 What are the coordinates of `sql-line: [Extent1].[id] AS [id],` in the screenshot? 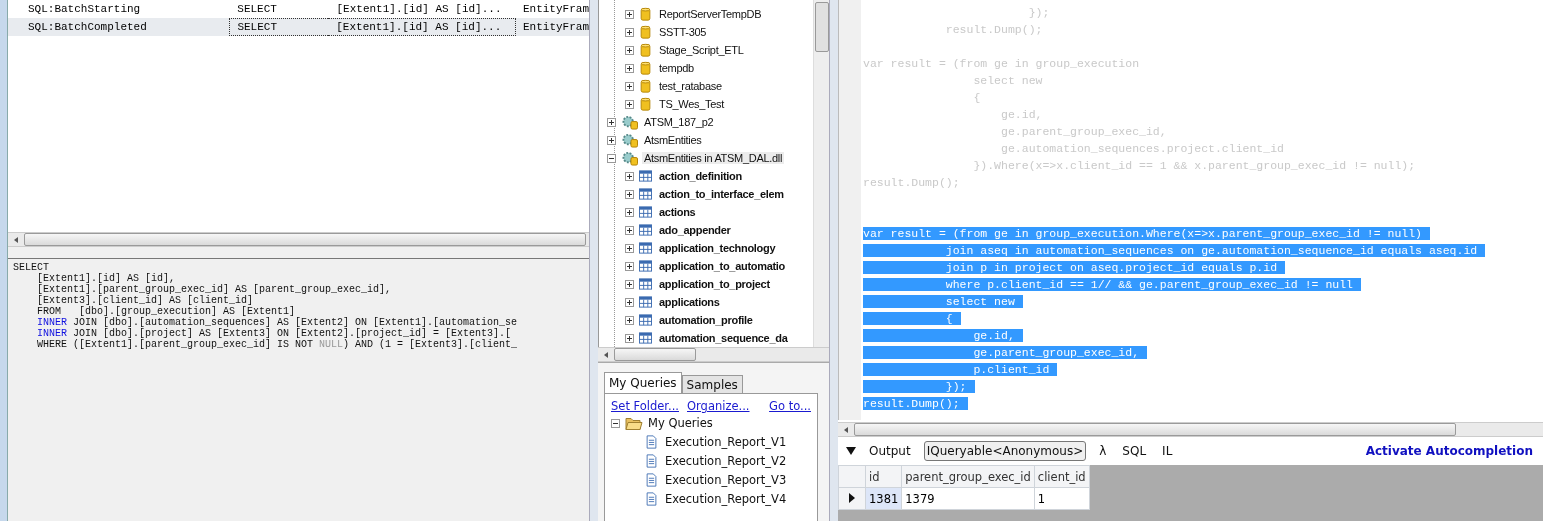 It's located at (106, 278).